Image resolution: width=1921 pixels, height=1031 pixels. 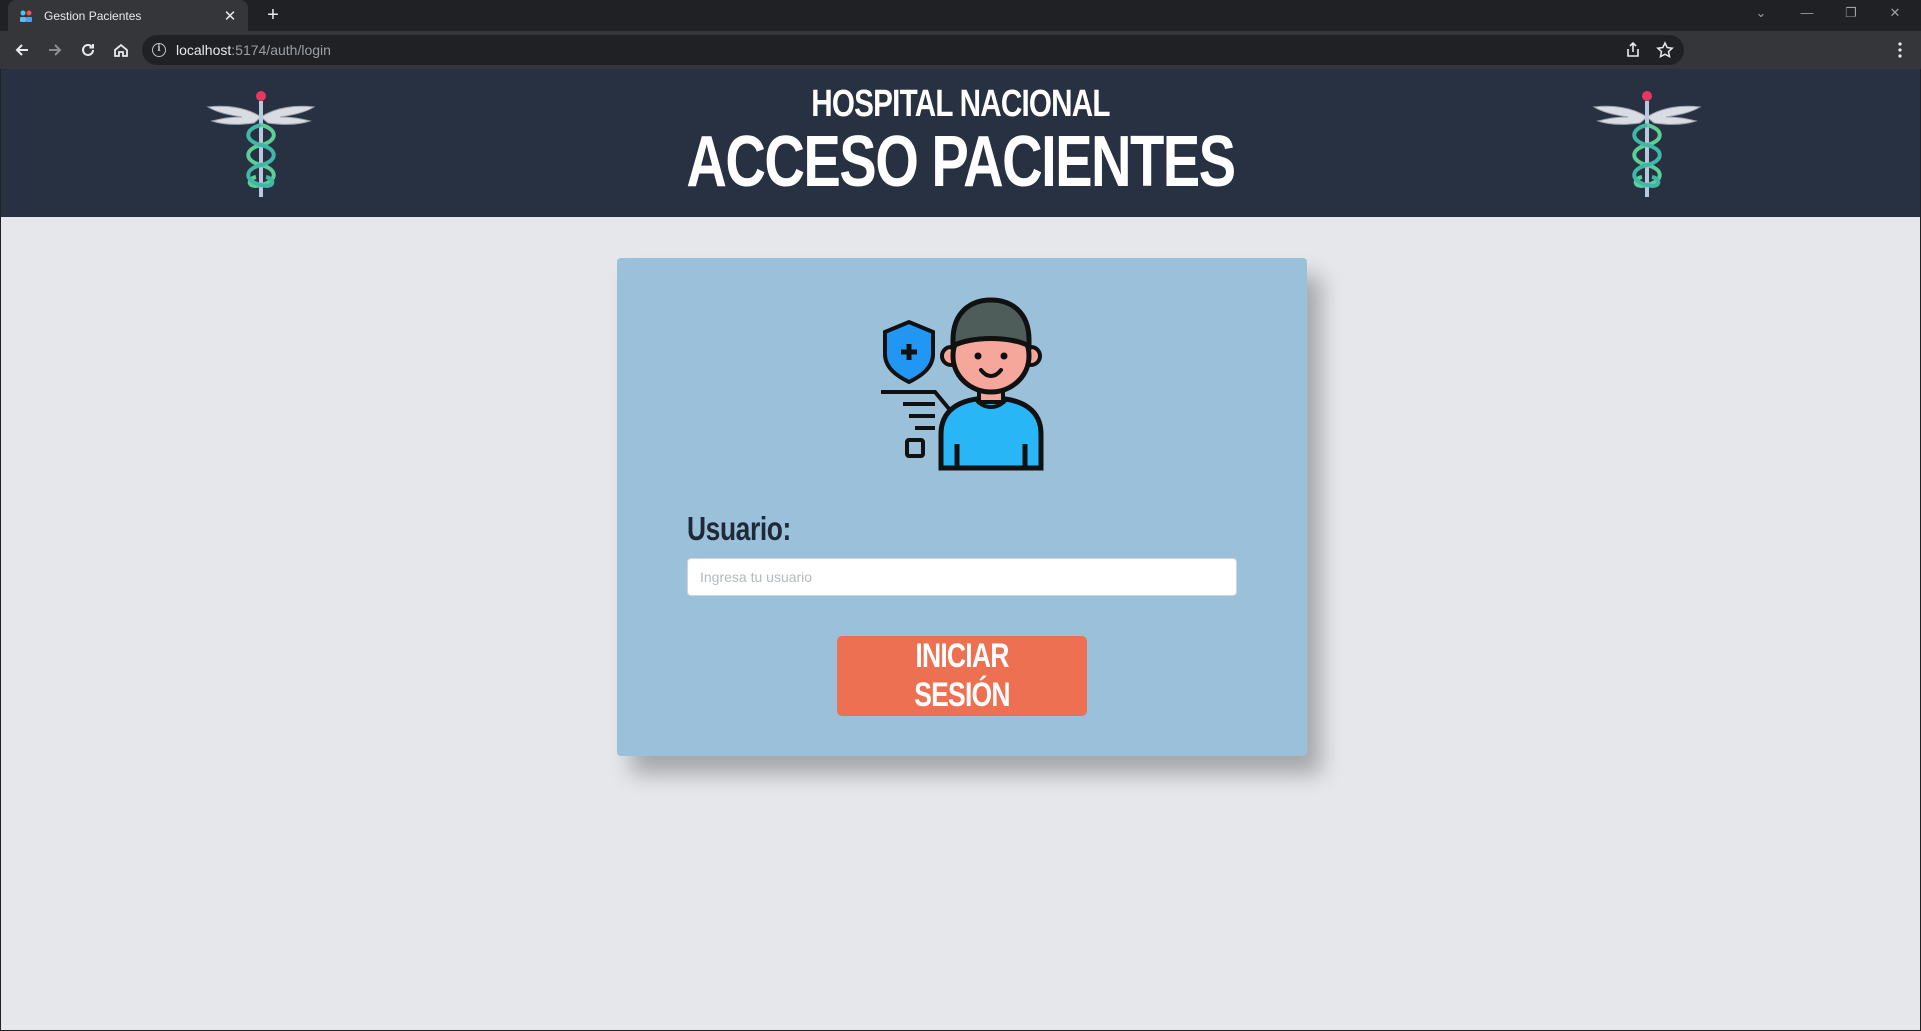 I want to click on url-path: :5174/auth/login, so click(x=281, y=50).